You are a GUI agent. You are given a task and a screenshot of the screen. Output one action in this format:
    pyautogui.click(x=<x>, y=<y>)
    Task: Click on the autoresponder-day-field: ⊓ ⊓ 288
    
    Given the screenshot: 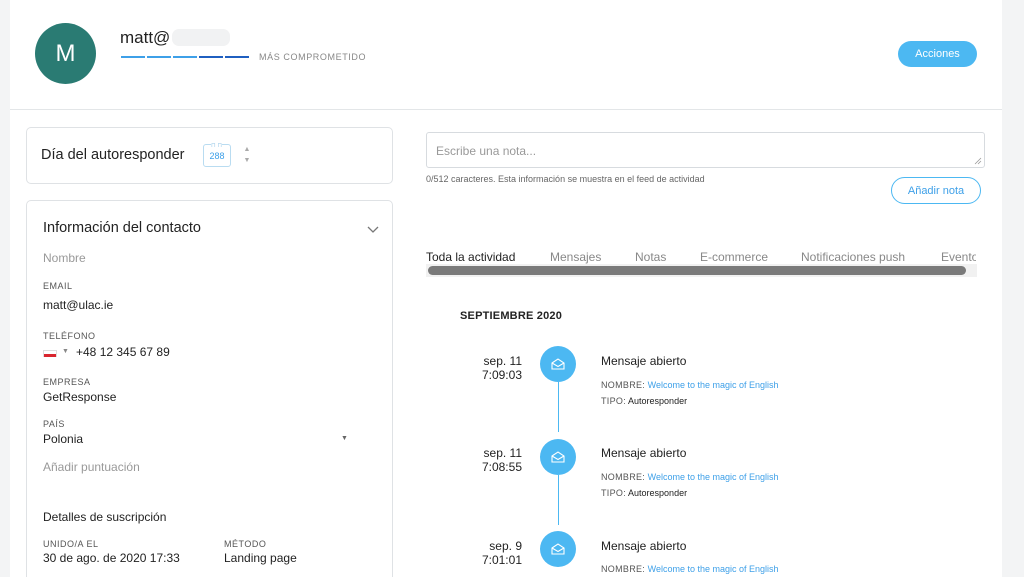 What is the action you would take?
    pyautogui.click(x=217, y=154)
    